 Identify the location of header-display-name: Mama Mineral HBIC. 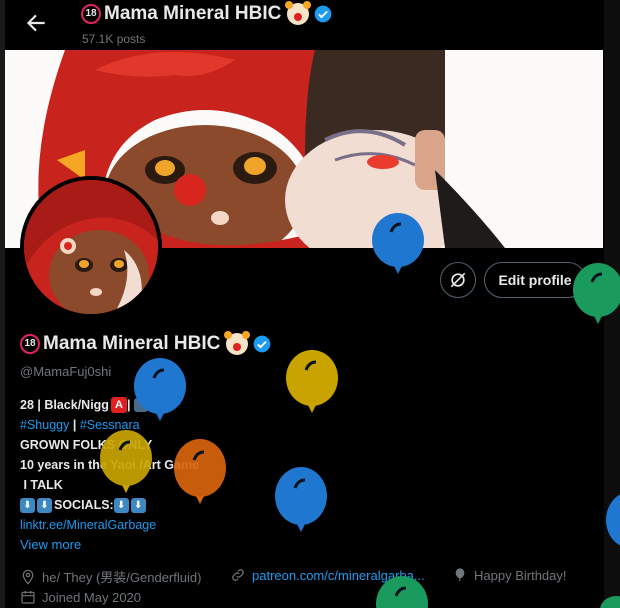
(193, 13).